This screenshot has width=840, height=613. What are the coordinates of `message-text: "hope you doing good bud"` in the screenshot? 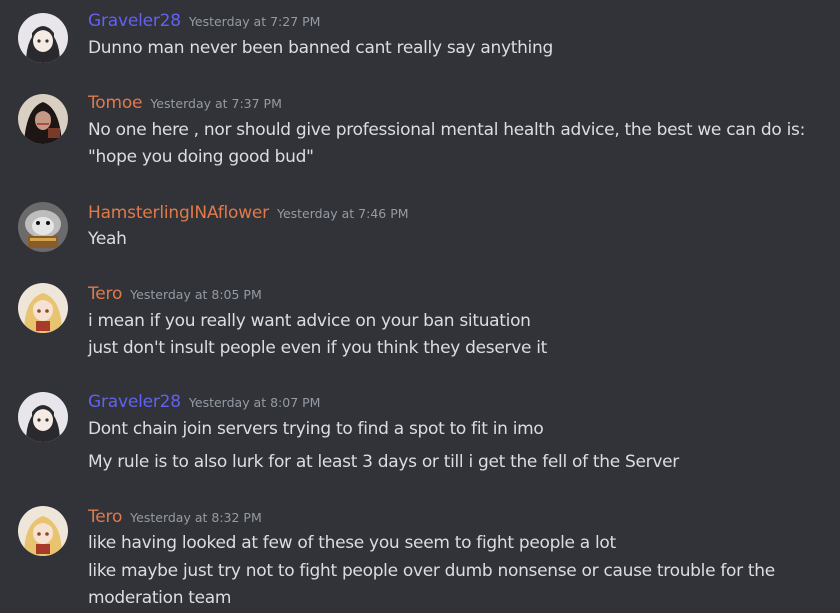 It's located at (201, 157).